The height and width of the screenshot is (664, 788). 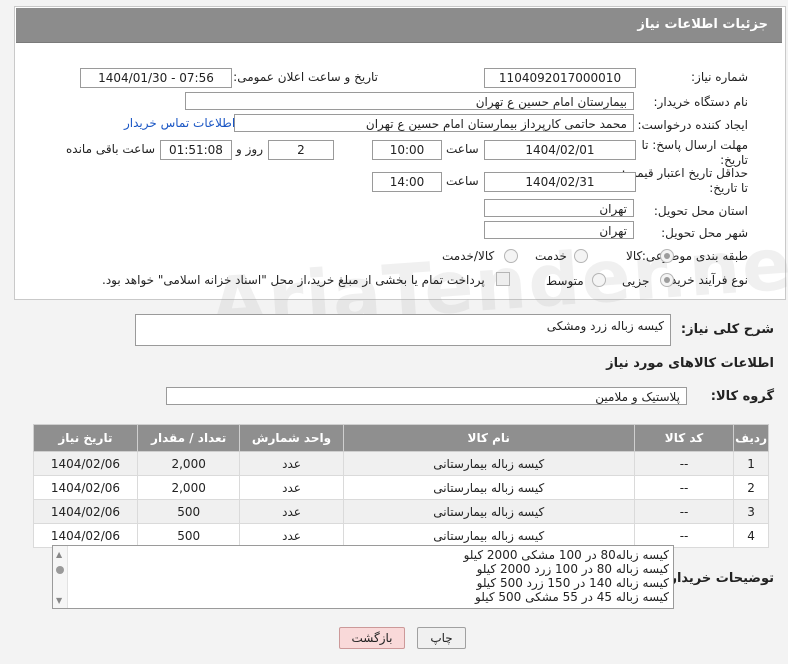 I want to click on category-service-radio, so click(x=581, y=256).